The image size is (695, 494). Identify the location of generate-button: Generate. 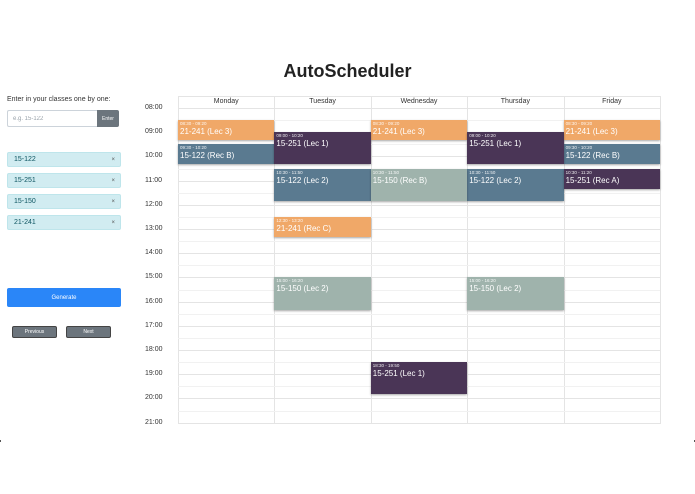
(64, 297).